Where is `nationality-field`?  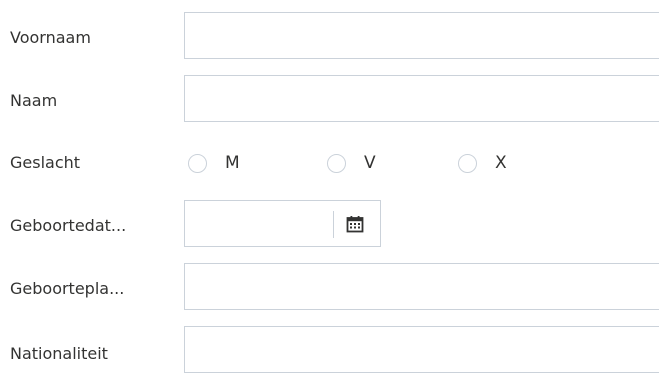
nationality-field is located at coordinates (421, 349).